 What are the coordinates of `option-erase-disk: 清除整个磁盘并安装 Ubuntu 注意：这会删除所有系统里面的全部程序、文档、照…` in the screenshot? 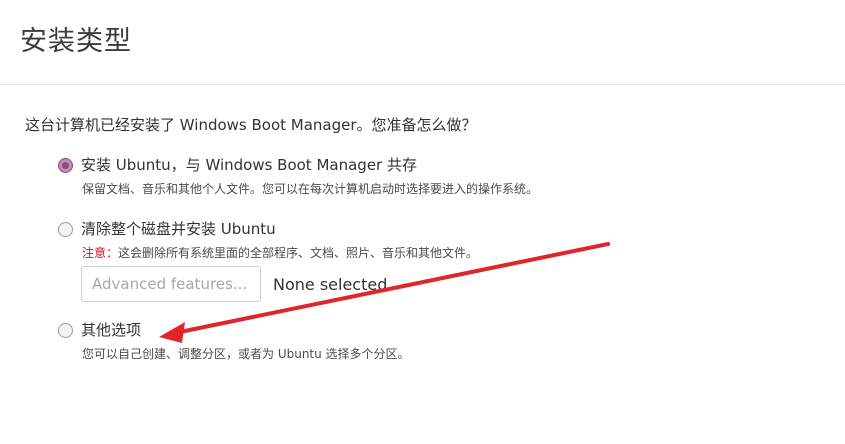 It's located at (408, 239).